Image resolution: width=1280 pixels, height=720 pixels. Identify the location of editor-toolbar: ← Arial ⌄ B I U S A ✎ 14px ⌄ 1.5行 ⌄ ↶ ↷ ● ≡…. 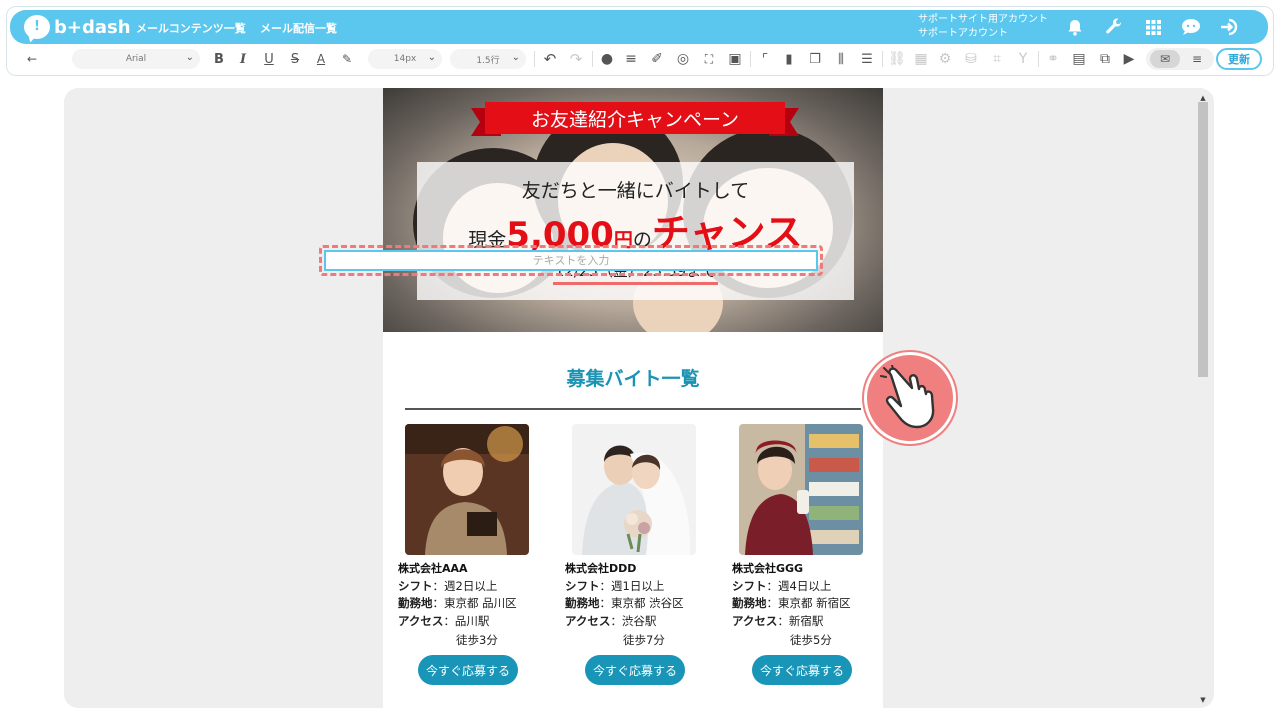
(639, 60).